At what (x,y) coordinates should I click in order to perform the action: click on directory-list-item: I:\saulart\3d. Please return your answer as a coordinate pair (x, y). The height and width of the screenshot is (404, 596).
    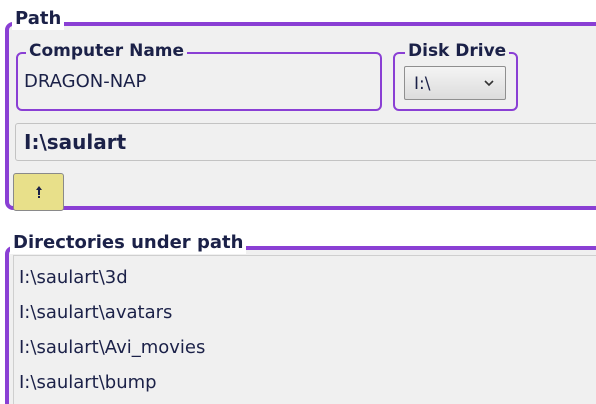
    Looking at the image, I should click on (73, 278).